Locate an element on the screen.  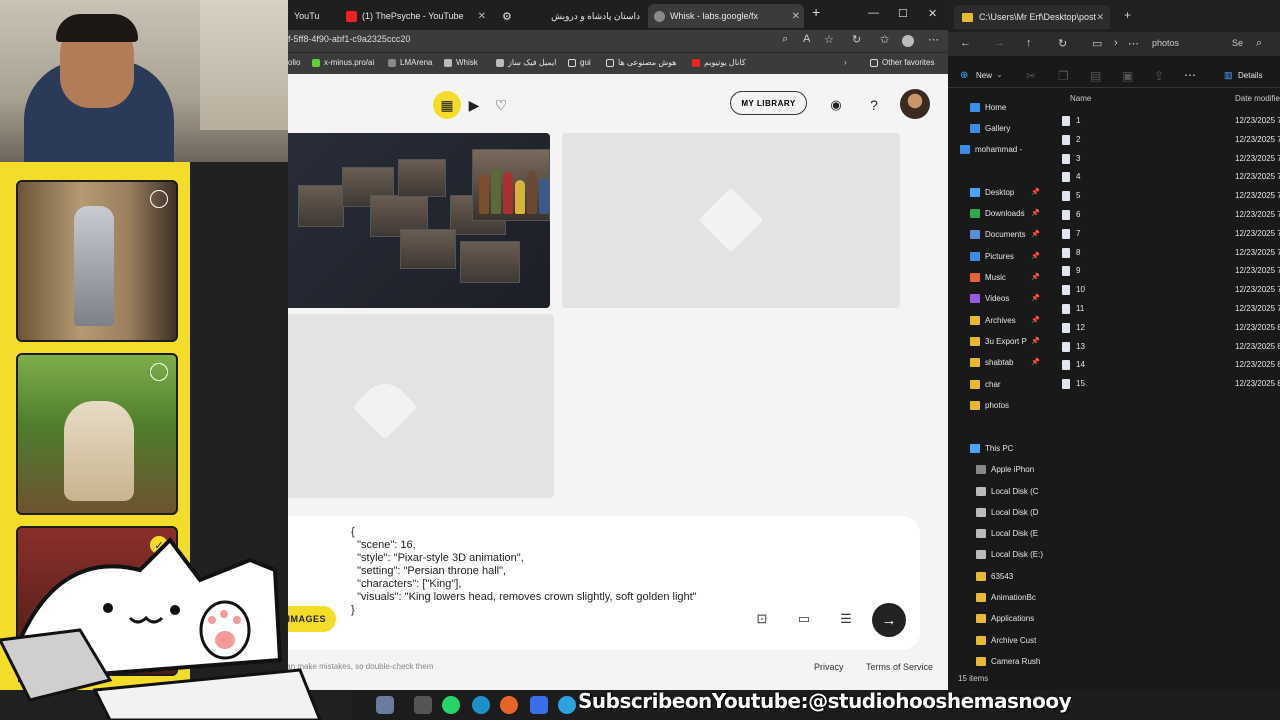
up-arrow-icon: ↑ is located at coordinates (1029, 43).